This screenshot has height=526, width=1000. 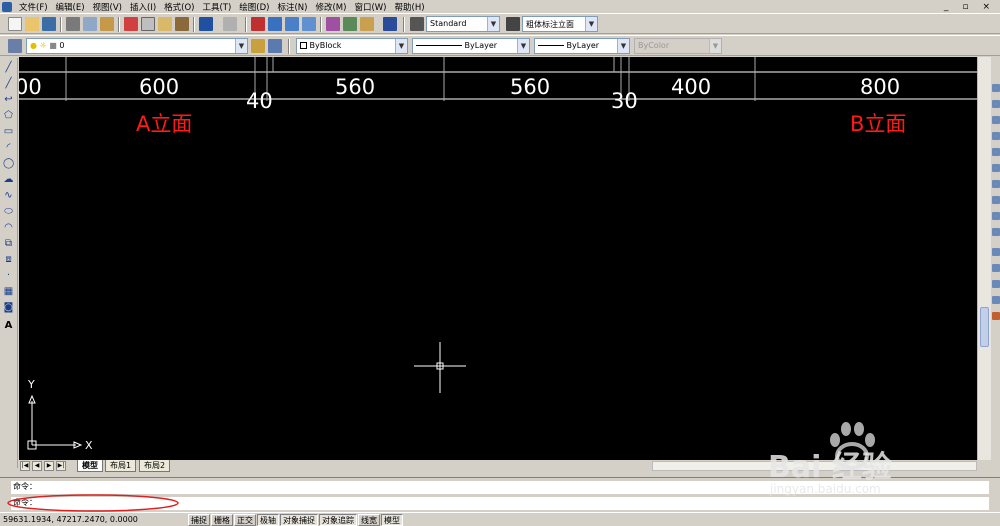 I want to click on osnap-toggle: 对象捕捉, so click(x=299, y=519).